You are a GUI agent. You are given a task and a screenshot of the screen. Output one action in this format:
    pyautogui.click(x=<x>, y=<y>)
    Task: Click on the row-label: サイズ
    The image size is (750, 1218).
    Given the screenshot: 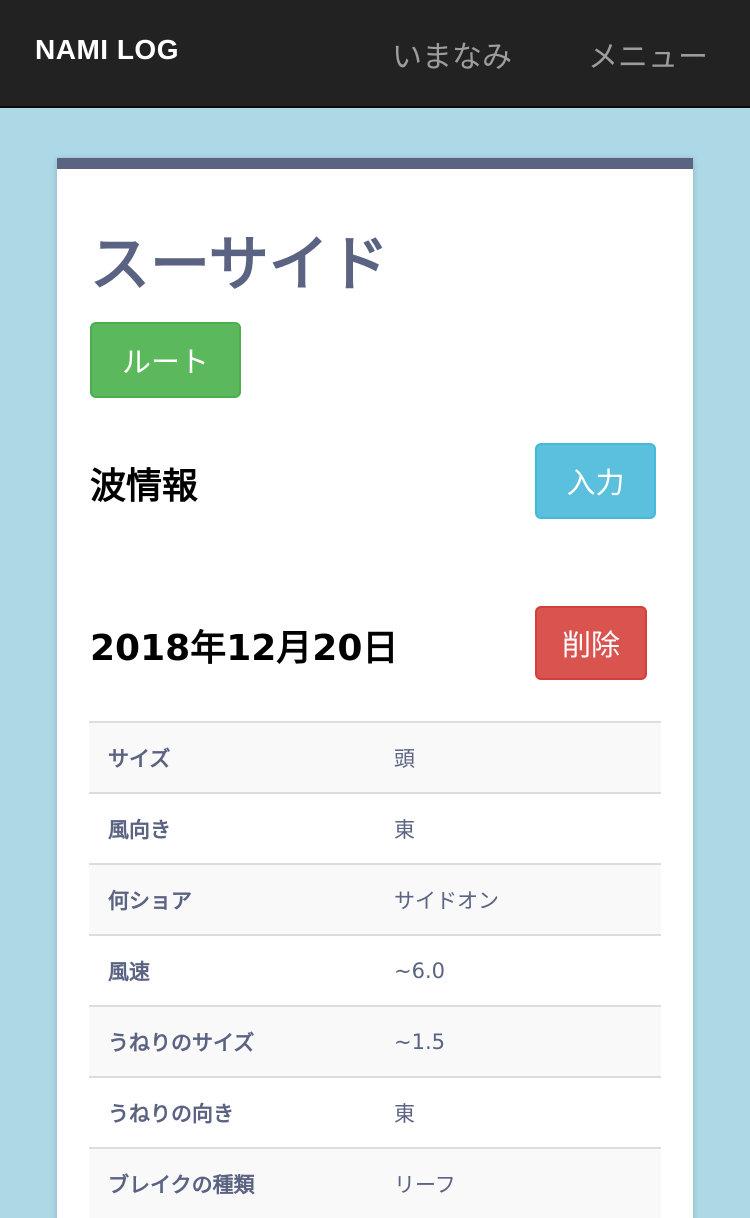 What is the action you would take?
    pyautogui.click(x=139, y=758)
    